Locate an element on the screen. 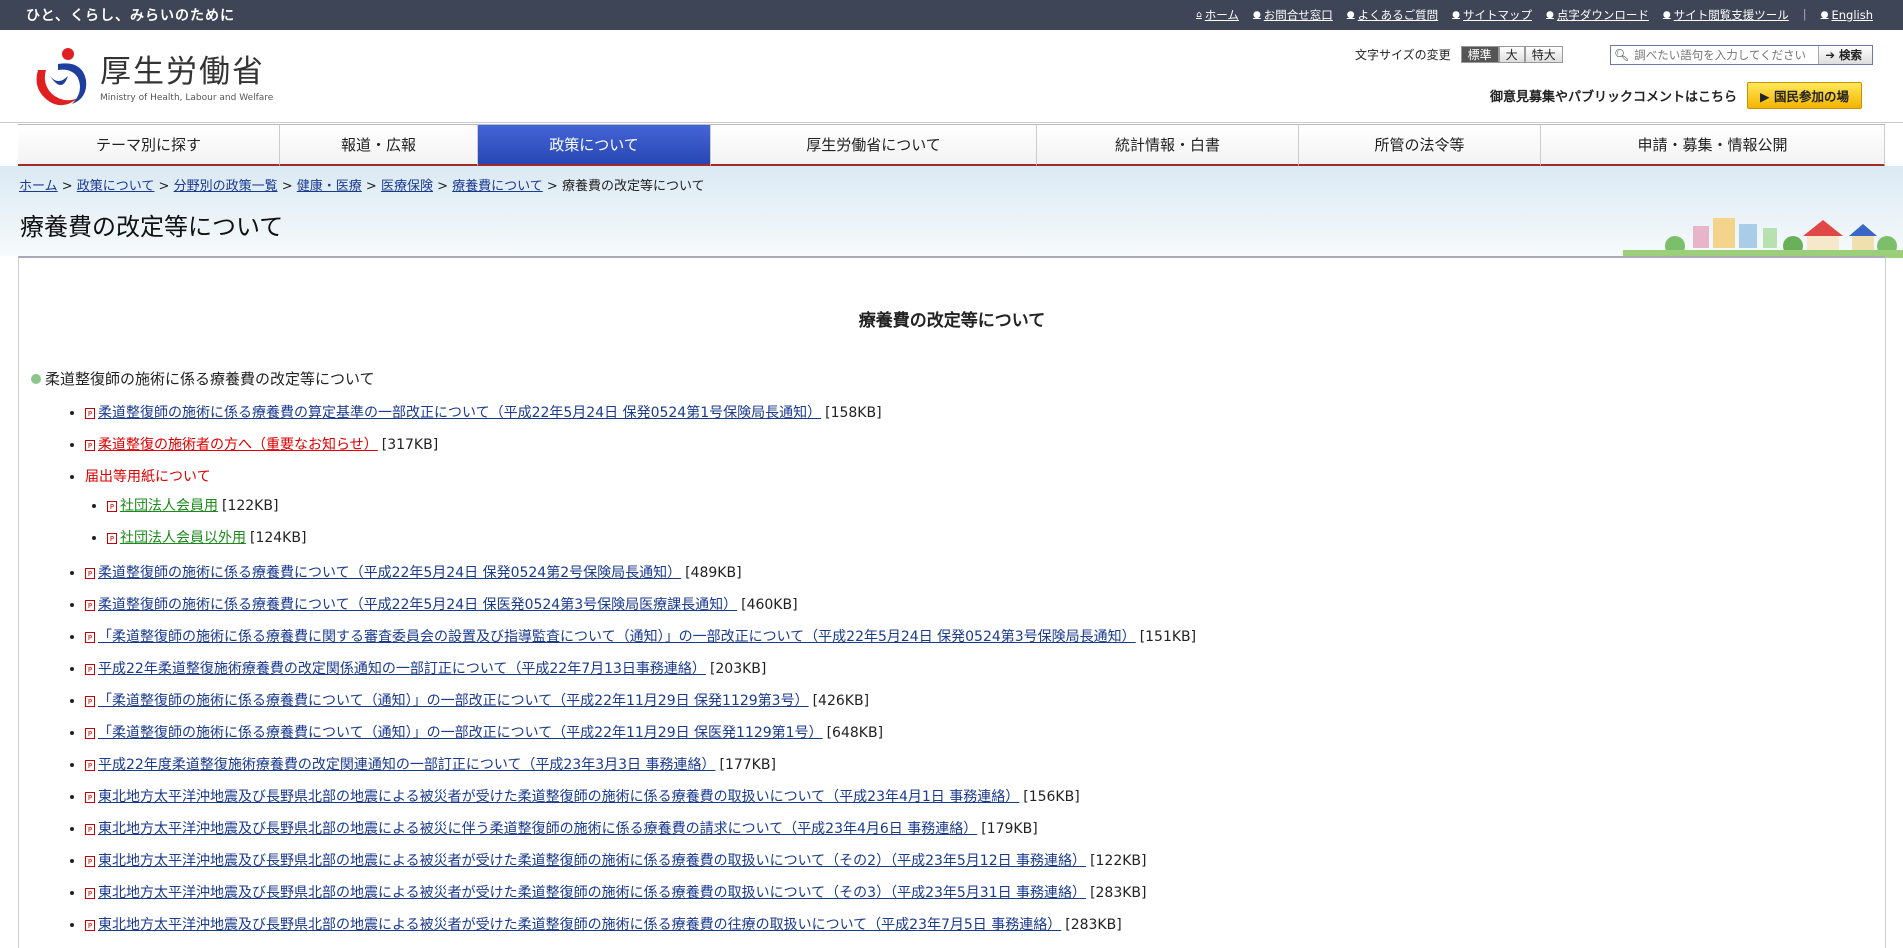 This screenshot has height=948, width=1903. file-size: [122KB] is located at coordinates (250, 506).